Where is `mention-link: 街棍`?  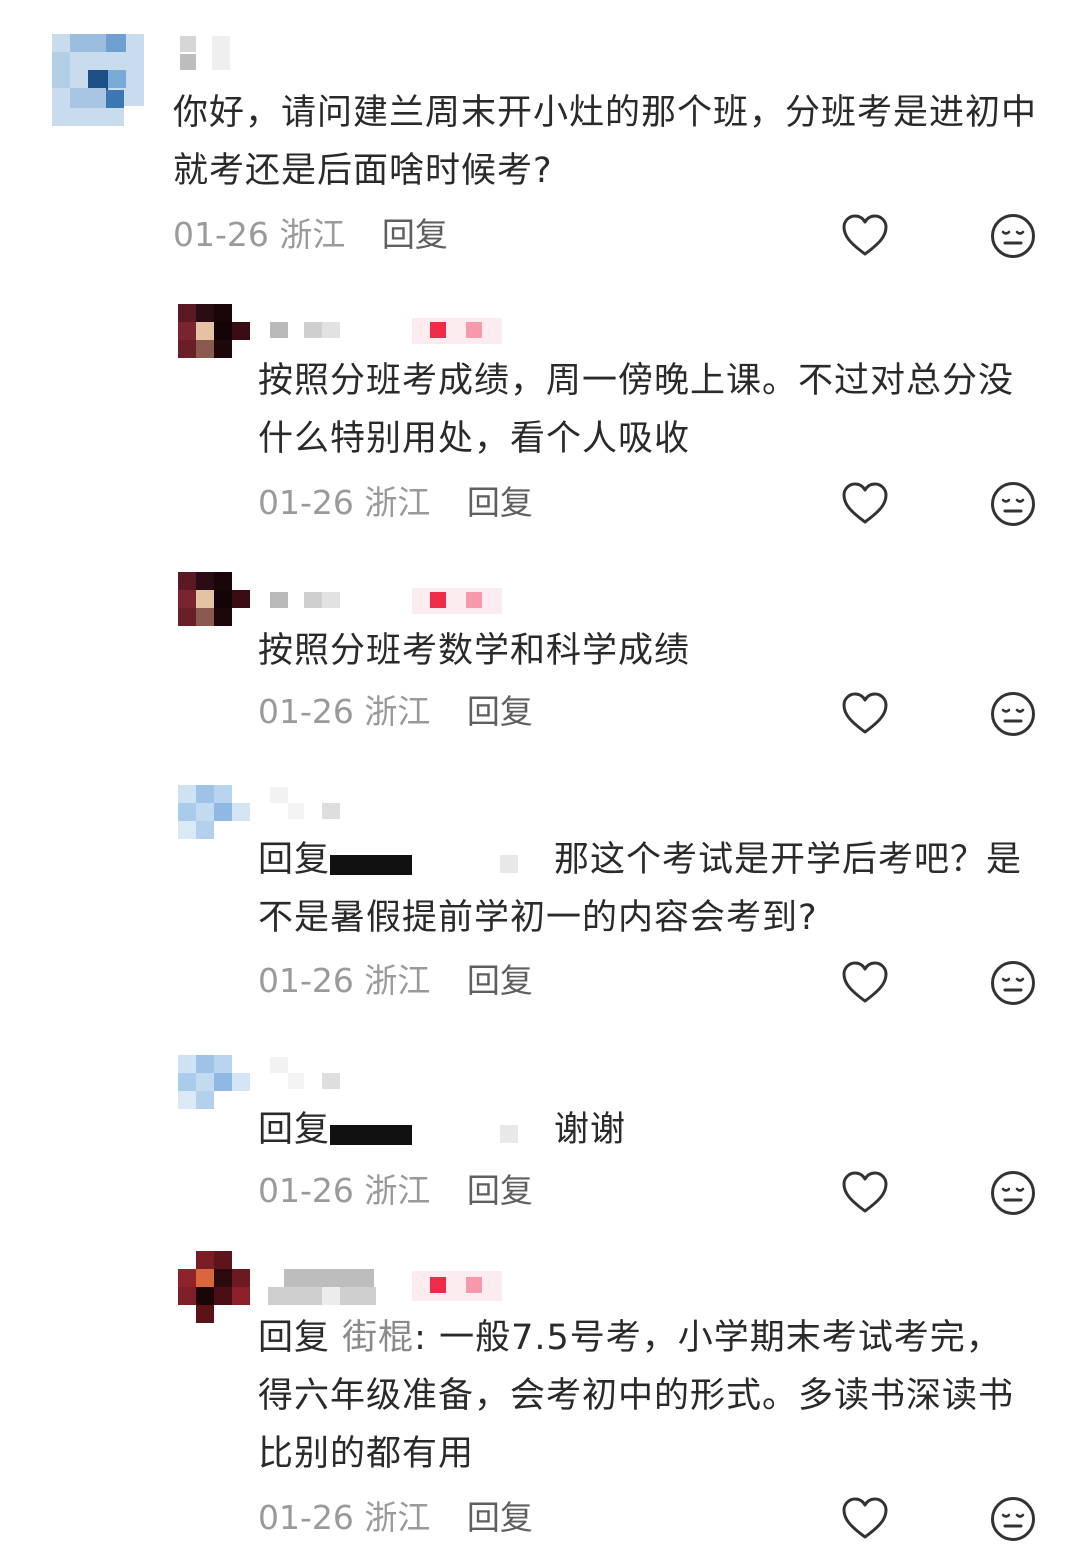
mention-link: 街棍 is located at coordinates (378, 1338).